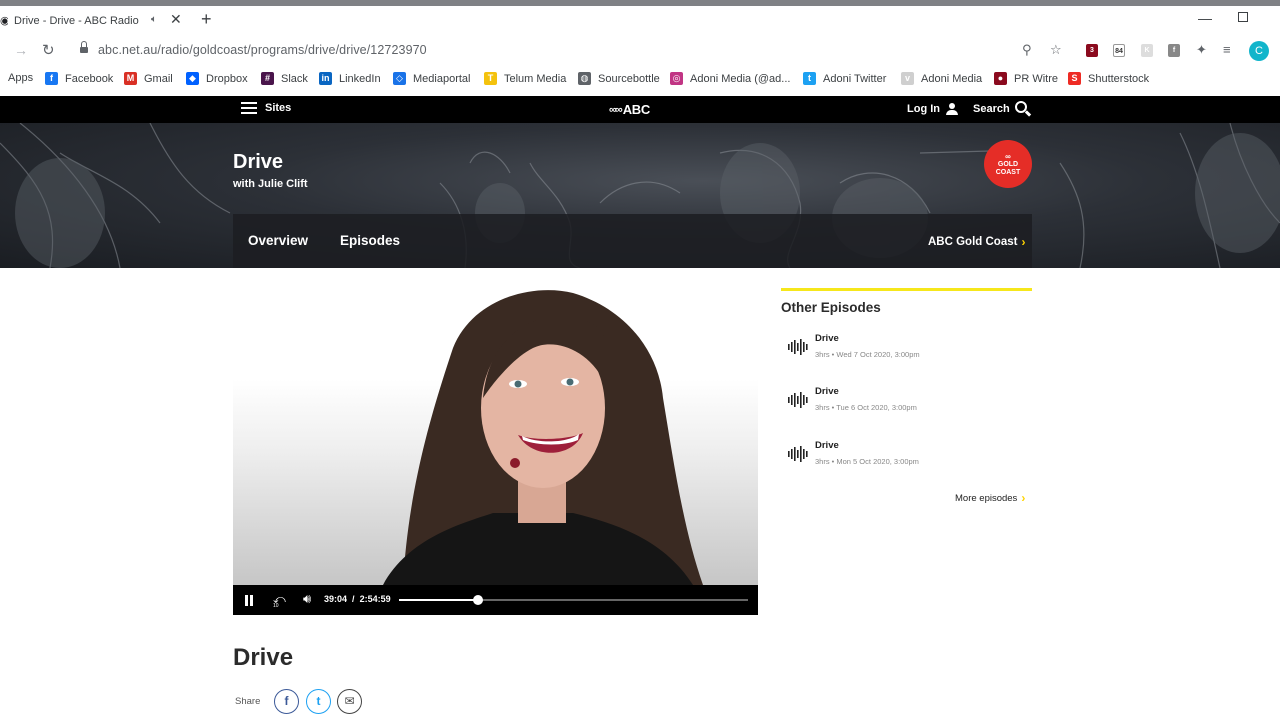 This screenshot has width=1280, height=720. What do you see at coordinates (1023, 242) in the screenshot?
I see `chevron-right-icon: ›` at bounding box center [1023, 242].